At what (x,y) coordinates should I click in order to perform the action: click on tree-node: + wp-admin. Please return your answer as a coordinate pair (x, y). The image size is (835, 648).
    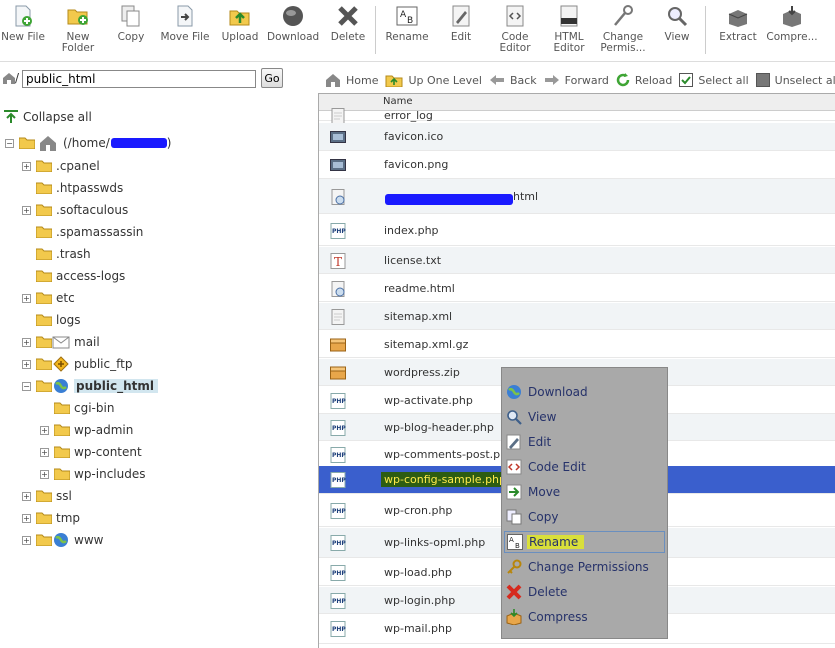
    Looking at the image, I should click on (86, 430).